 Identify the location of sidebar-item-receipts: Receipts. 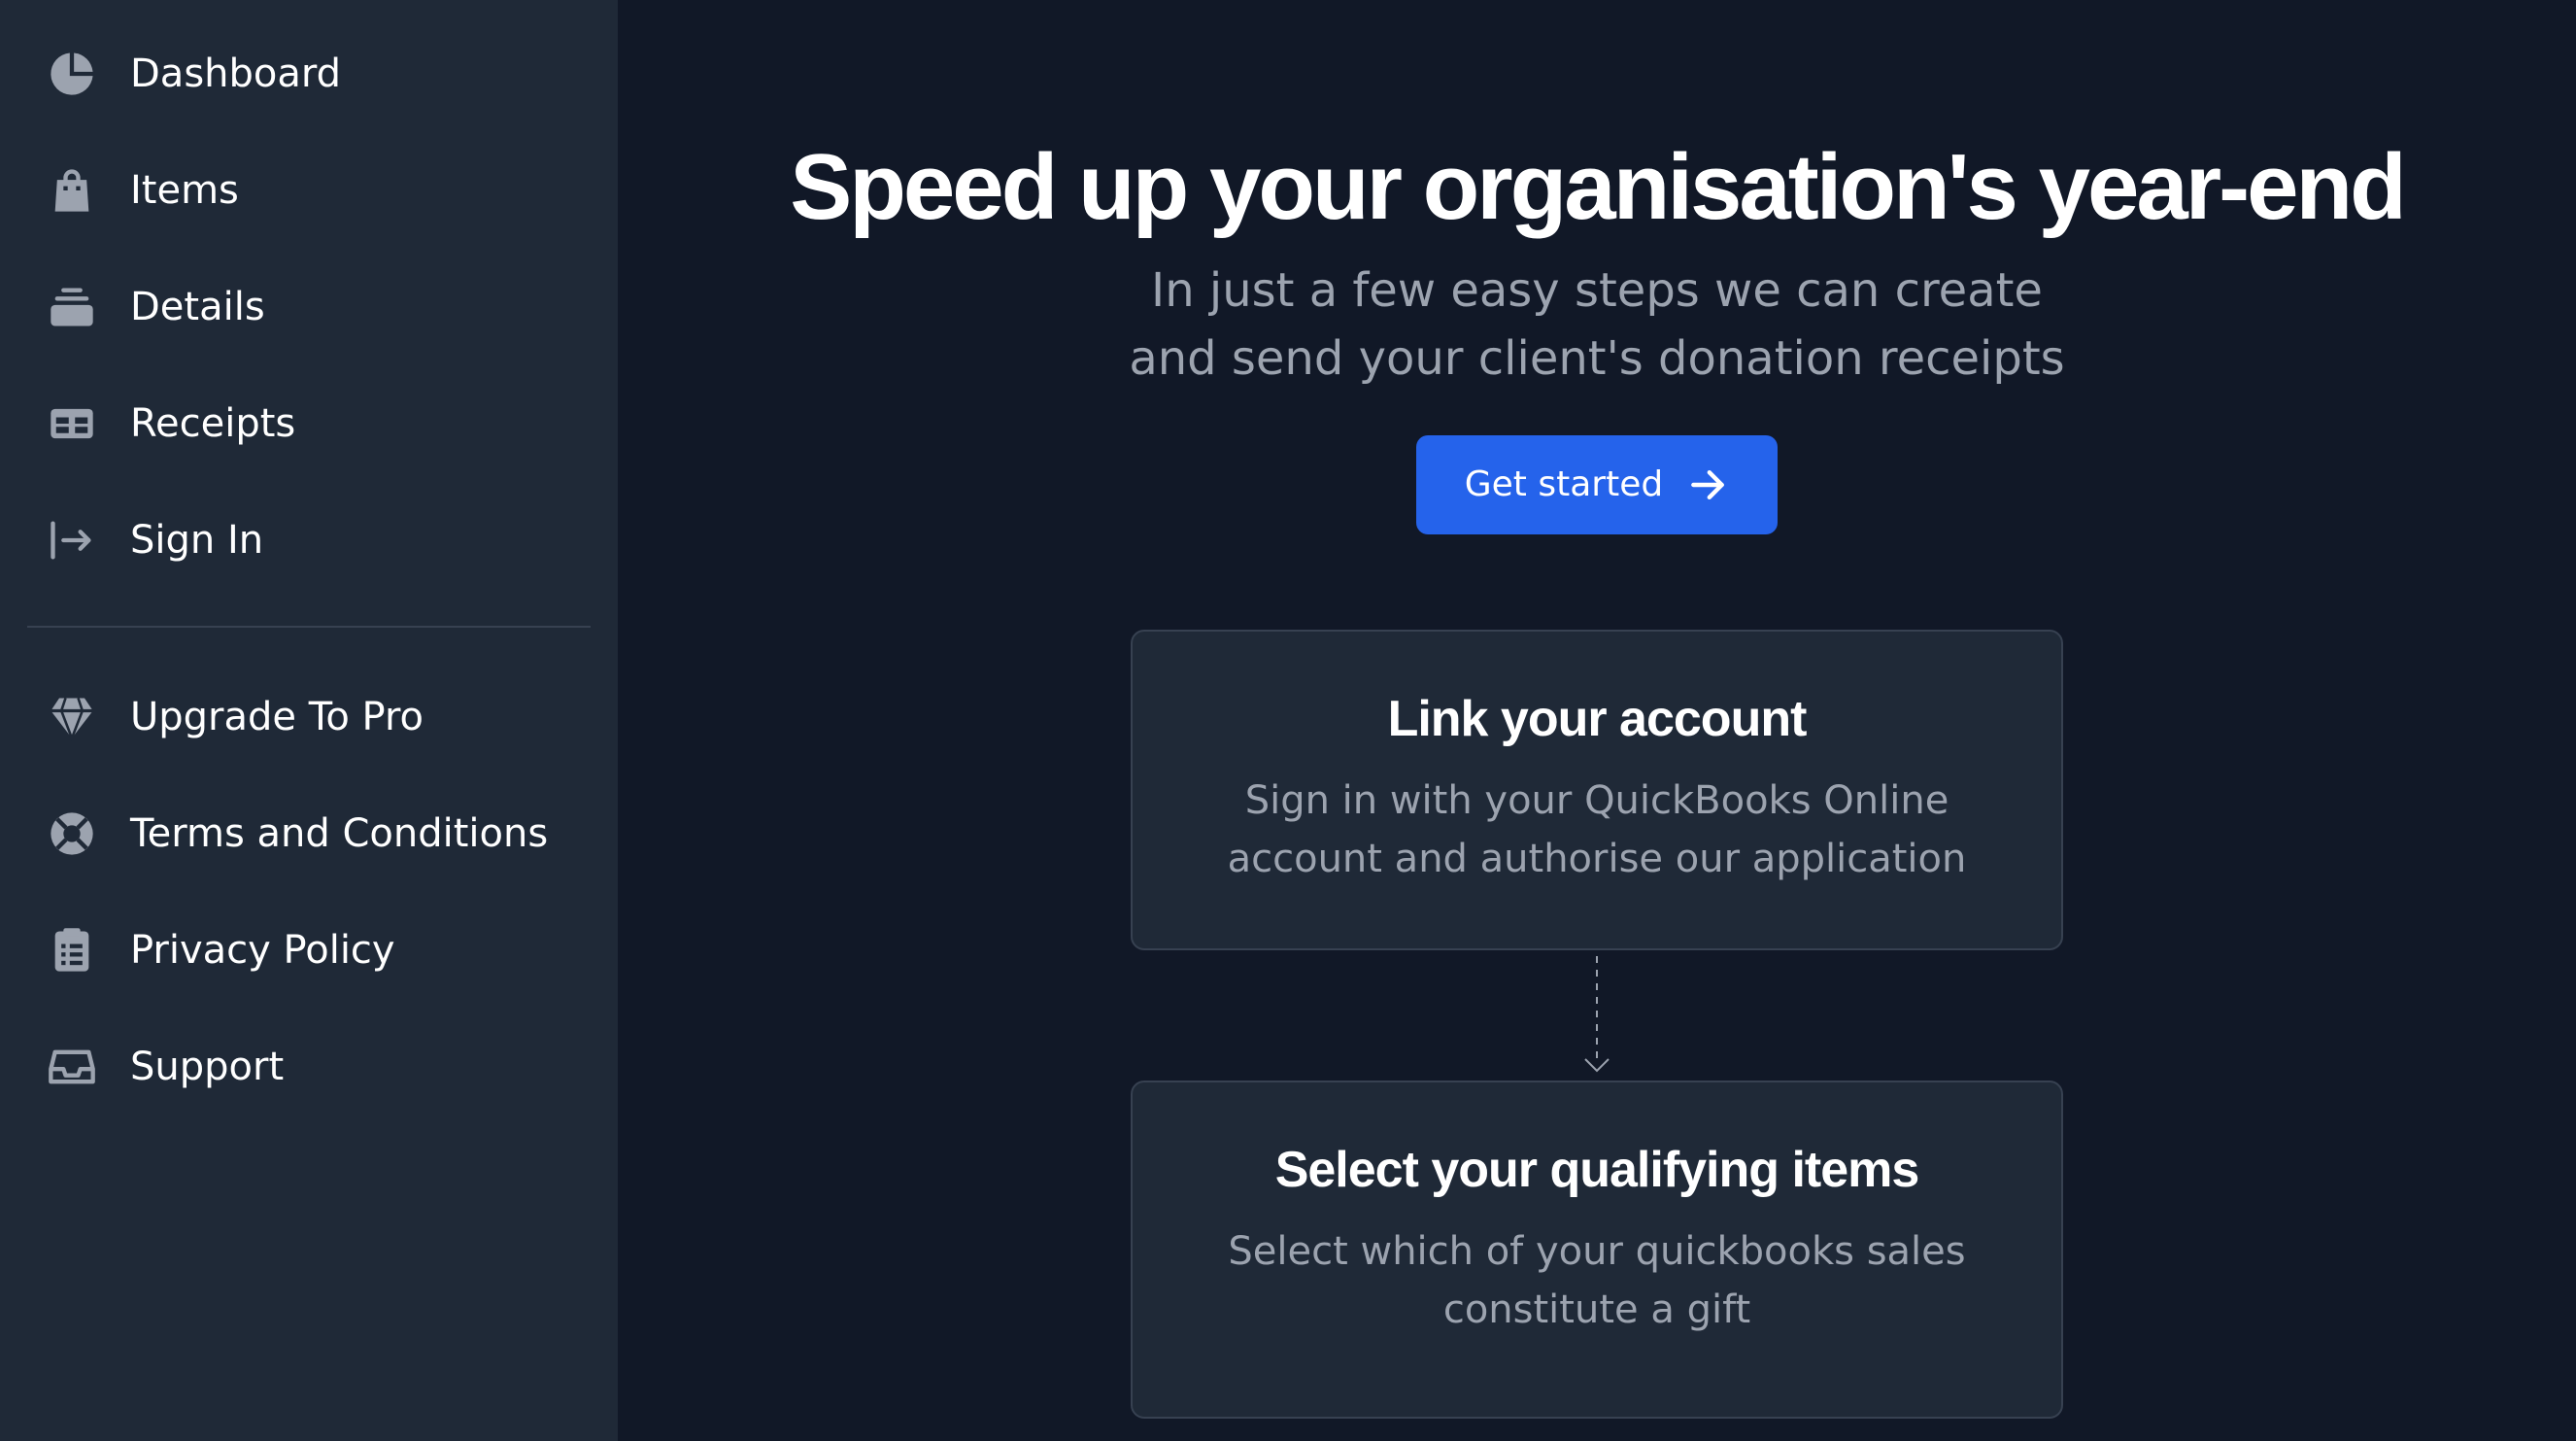
(309, 423).